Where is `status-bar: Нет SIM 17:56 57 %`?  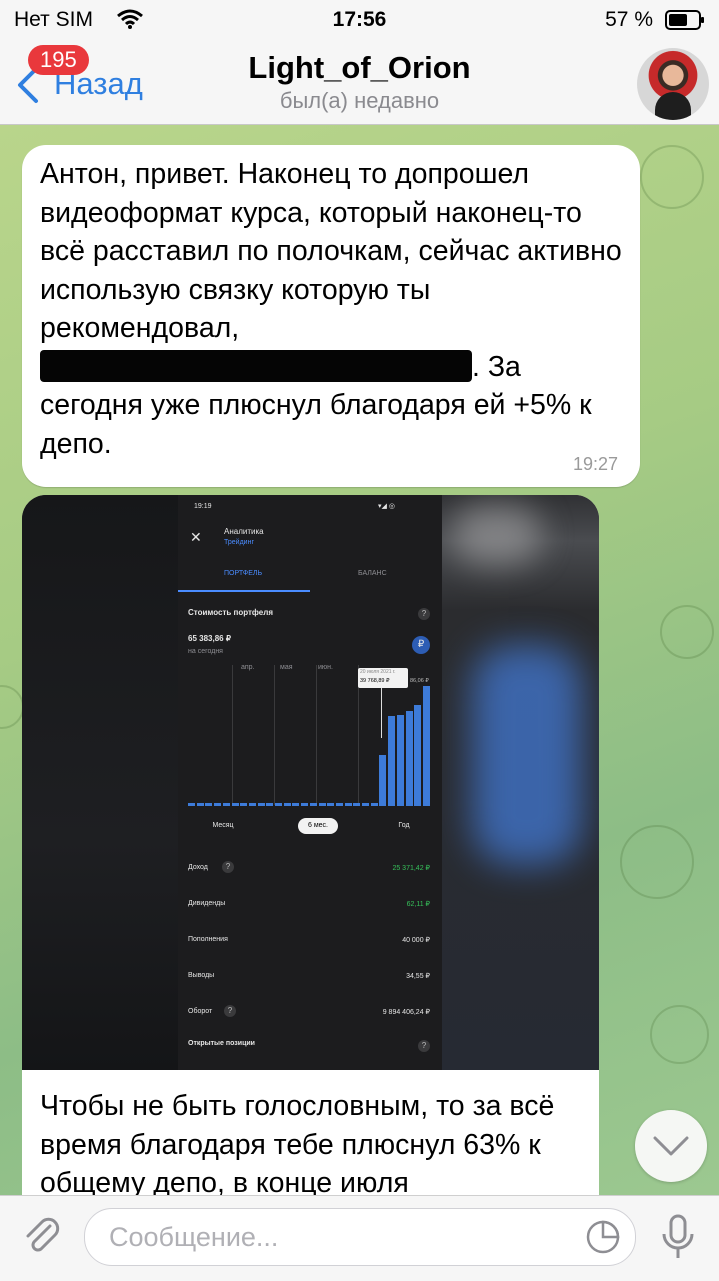 status-bar: Нет SIM 17:56 57 % is located at coordinates (359, 20).